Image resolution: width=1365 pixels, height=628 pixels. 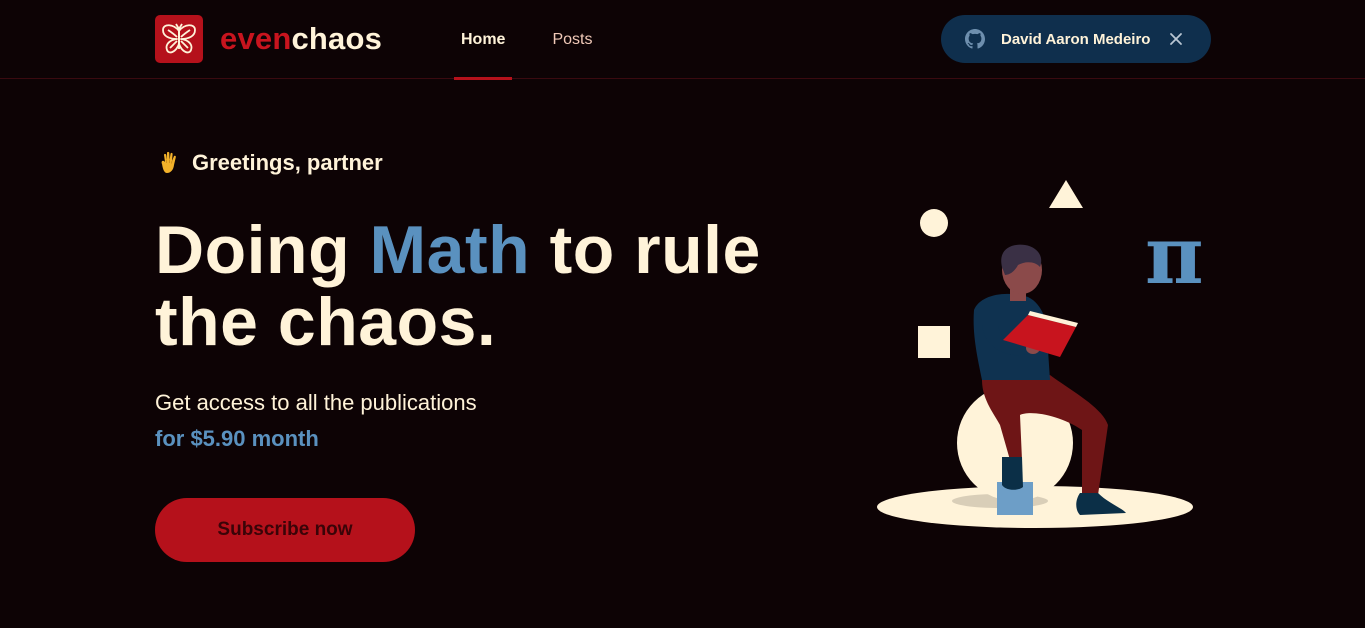 What do you see at coordinates (1176, 39) in the screenshot?
I see `close-icon` at bounding box center [1176, 39].